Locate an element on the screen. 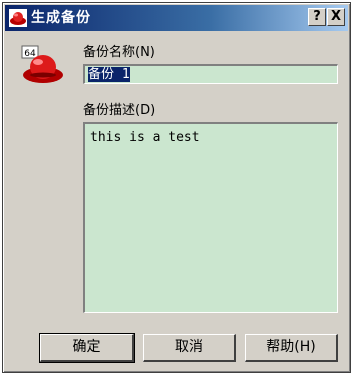  backup-name-input: 备份 1 is located at coordinates (210, 74).